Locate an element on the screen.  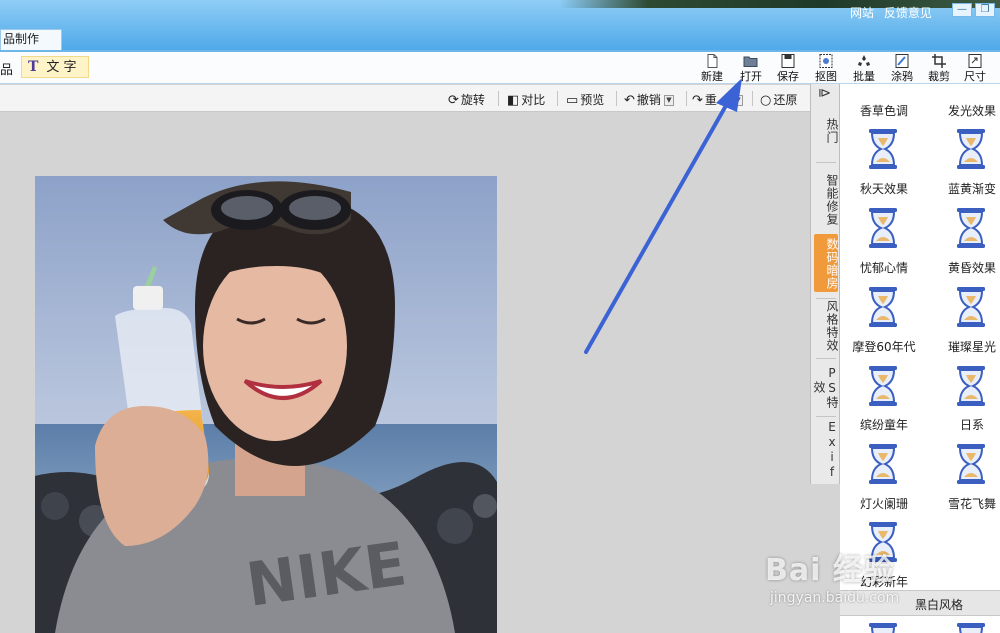
floppy-disk-icon is located at coordinates (788, 61).